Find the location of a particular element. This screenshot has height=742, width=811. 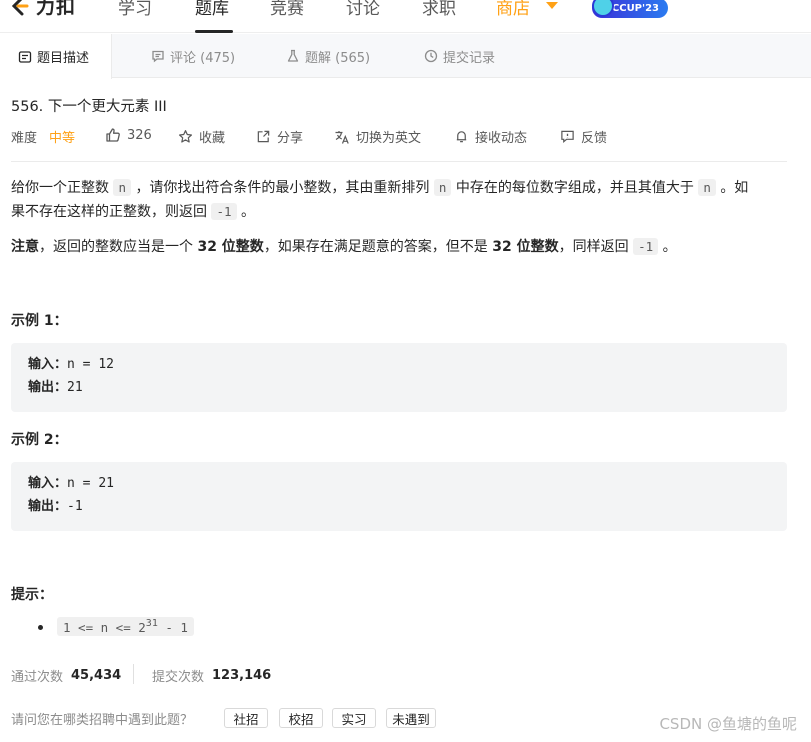

feedback-icon is located at coordinates (567, 136).